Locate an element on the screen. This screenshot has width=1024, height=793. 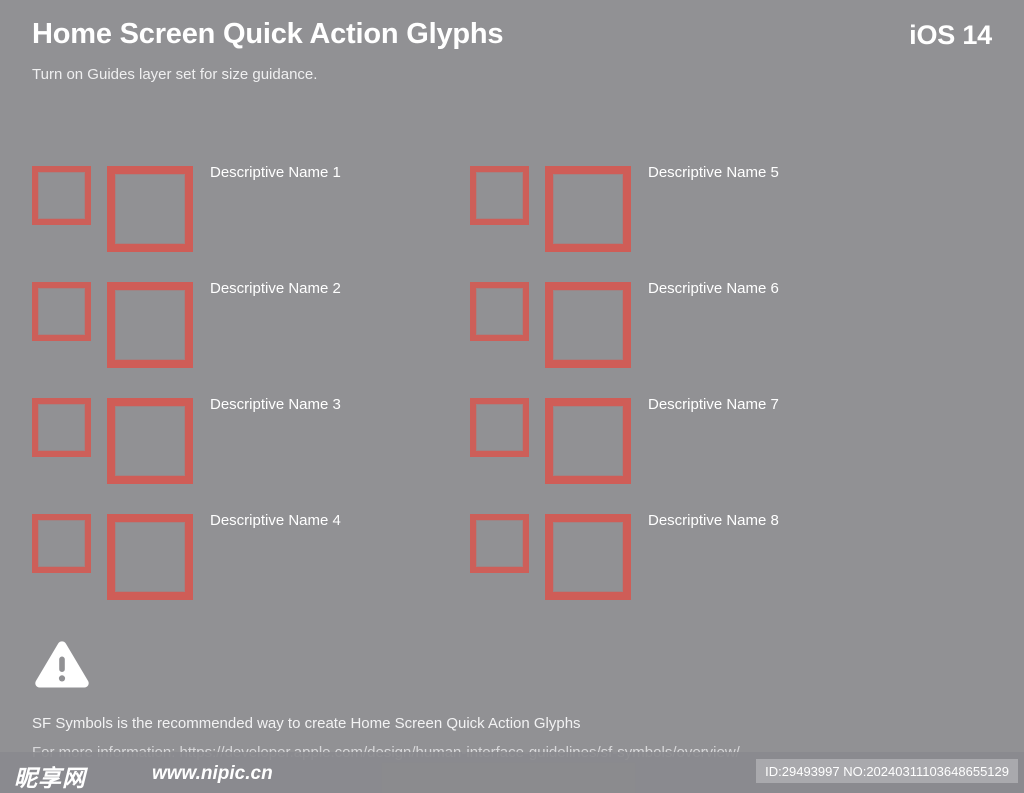
glyph-label: Descriptive Name 3 is located at coordinates (275, 404).